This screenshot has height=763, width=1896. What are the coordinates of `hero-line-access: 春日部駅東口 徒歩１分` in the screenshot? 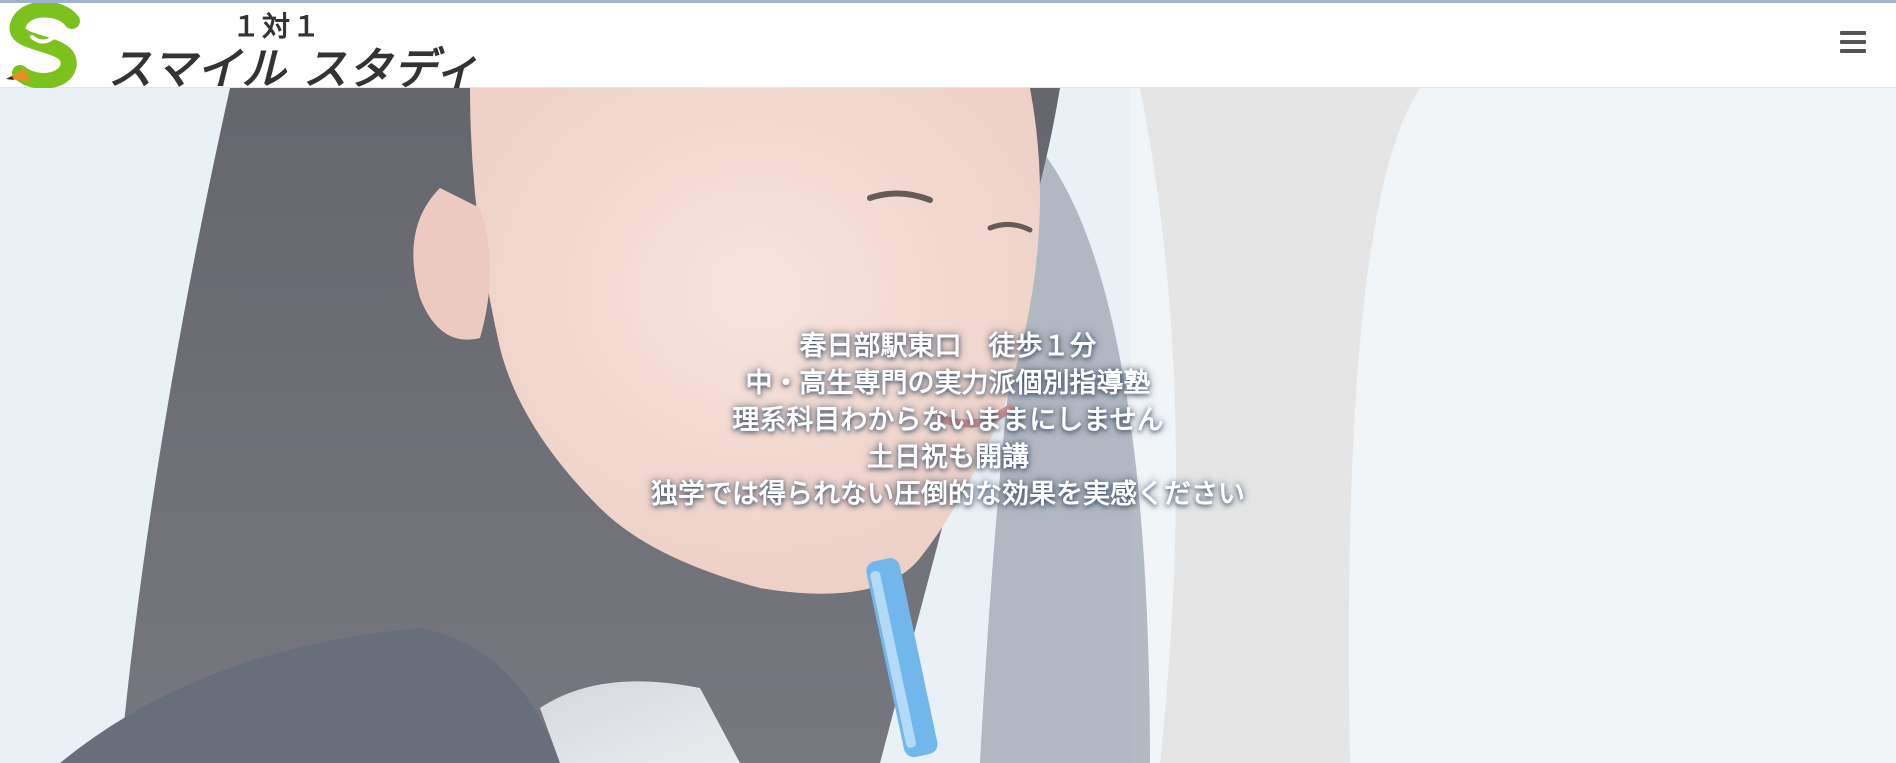 It's located at (948, 346).